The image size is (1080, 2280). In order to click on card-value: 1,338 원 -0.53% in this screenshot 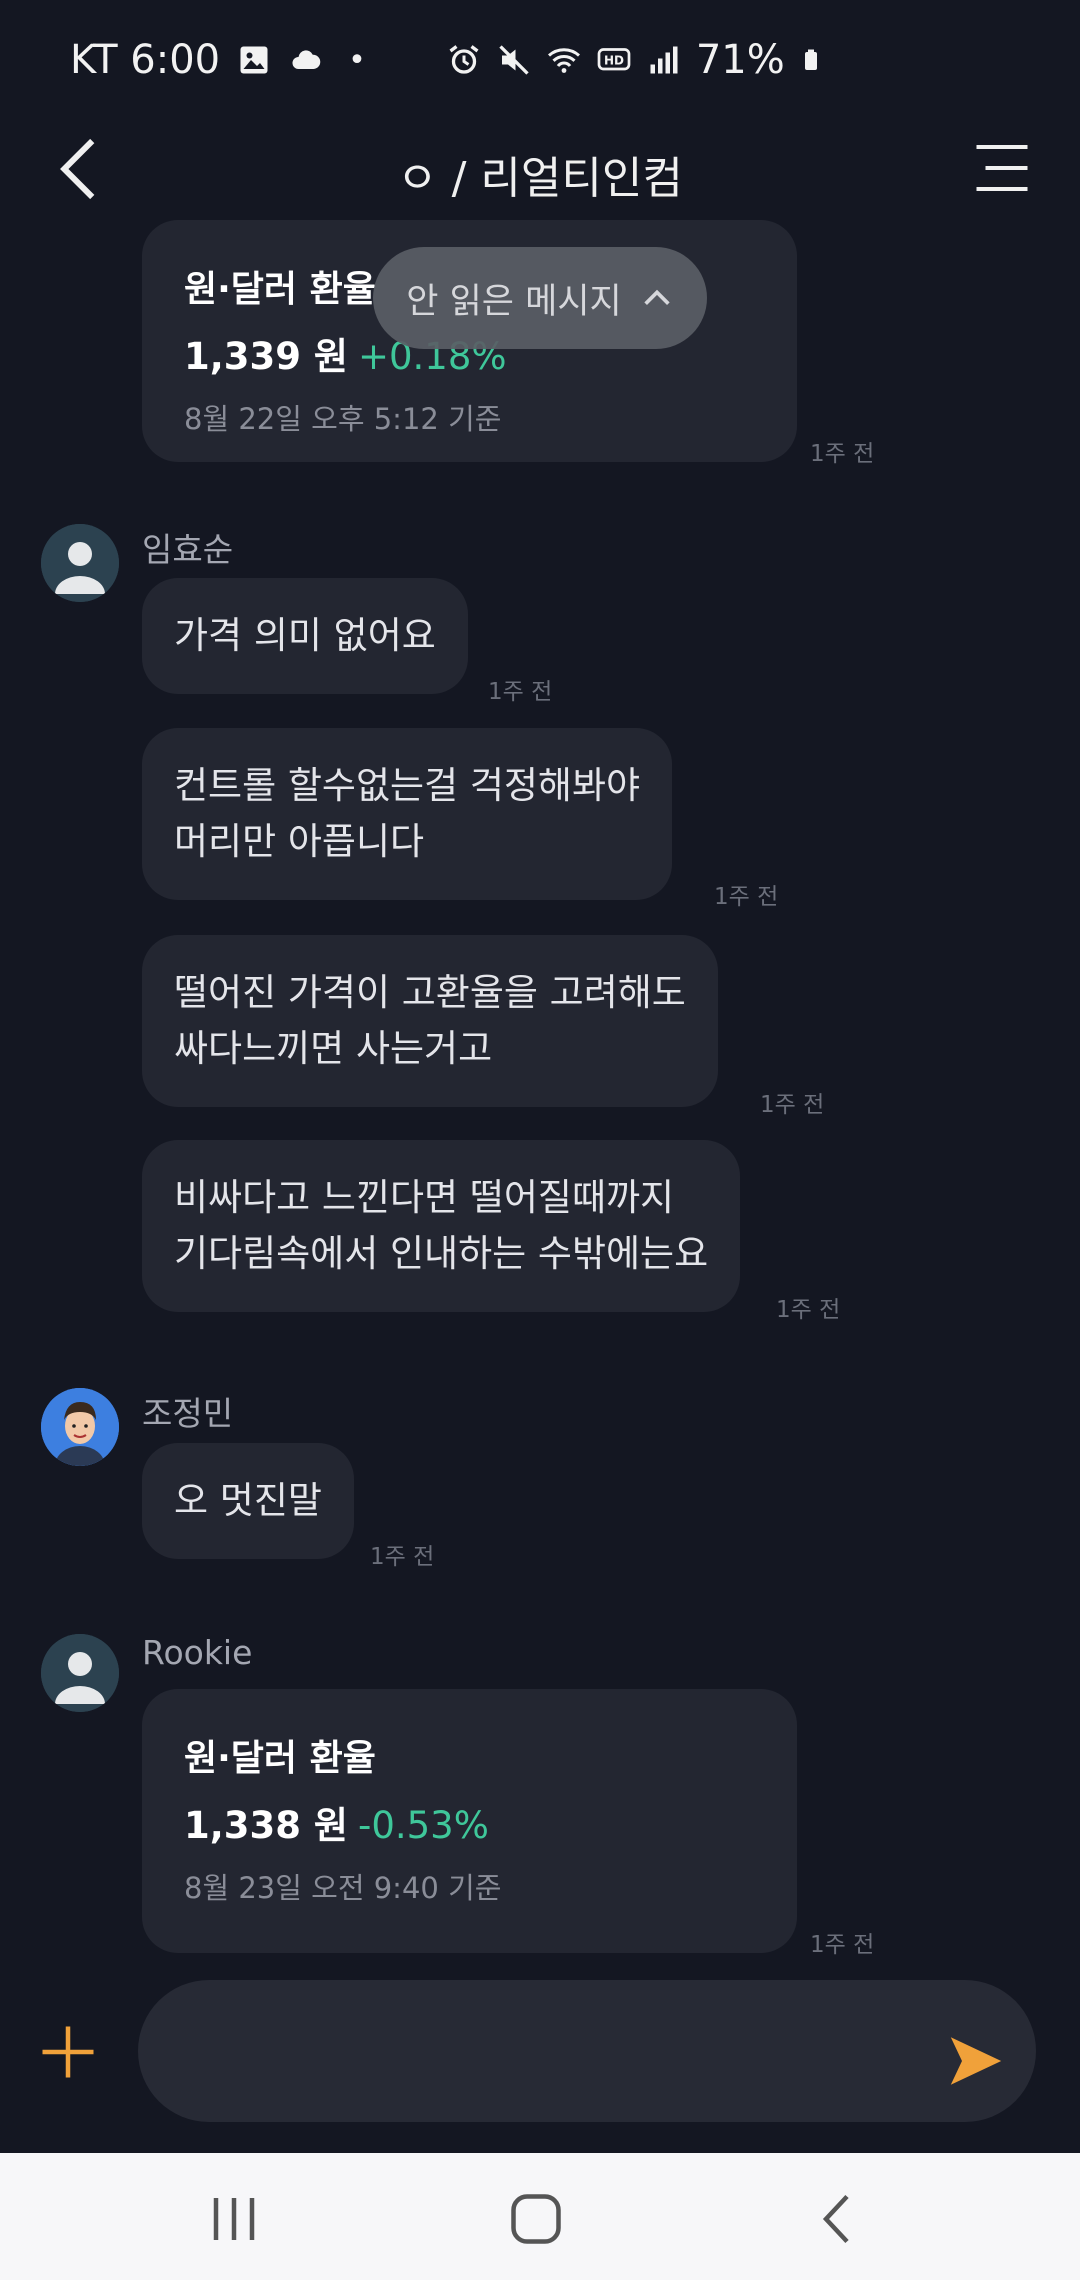, I will do `click(469, 1822)`.